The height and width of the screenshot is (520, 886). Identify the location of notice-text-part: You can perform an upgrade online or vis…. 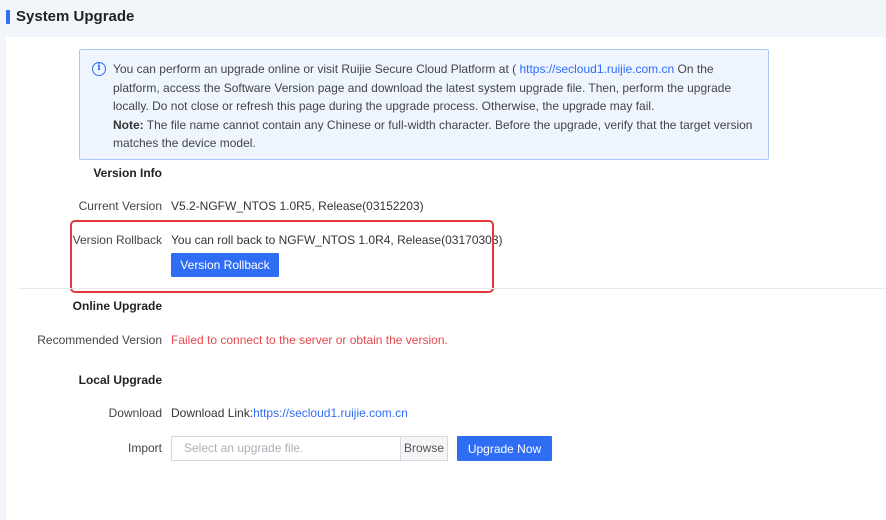
(316, 69).